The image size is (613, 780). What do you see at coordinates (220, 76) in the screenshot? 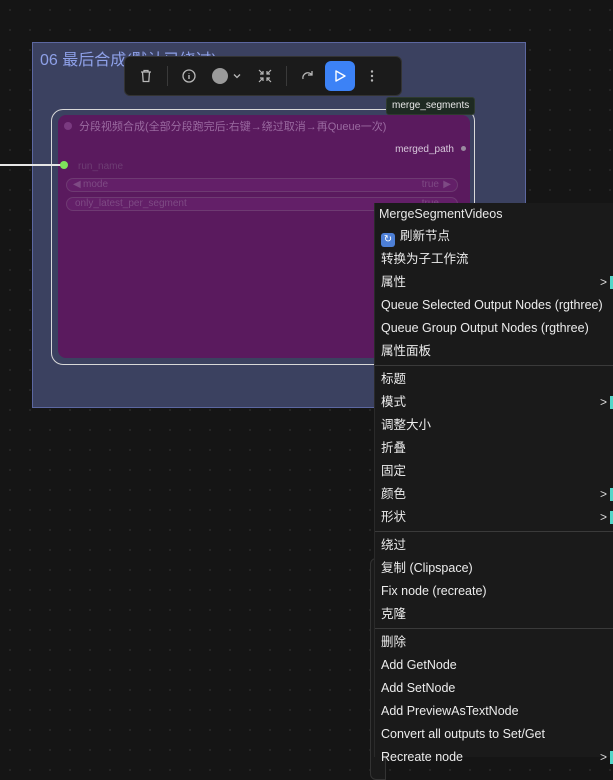
I see `color-icon` at bounding box center [220, 76].